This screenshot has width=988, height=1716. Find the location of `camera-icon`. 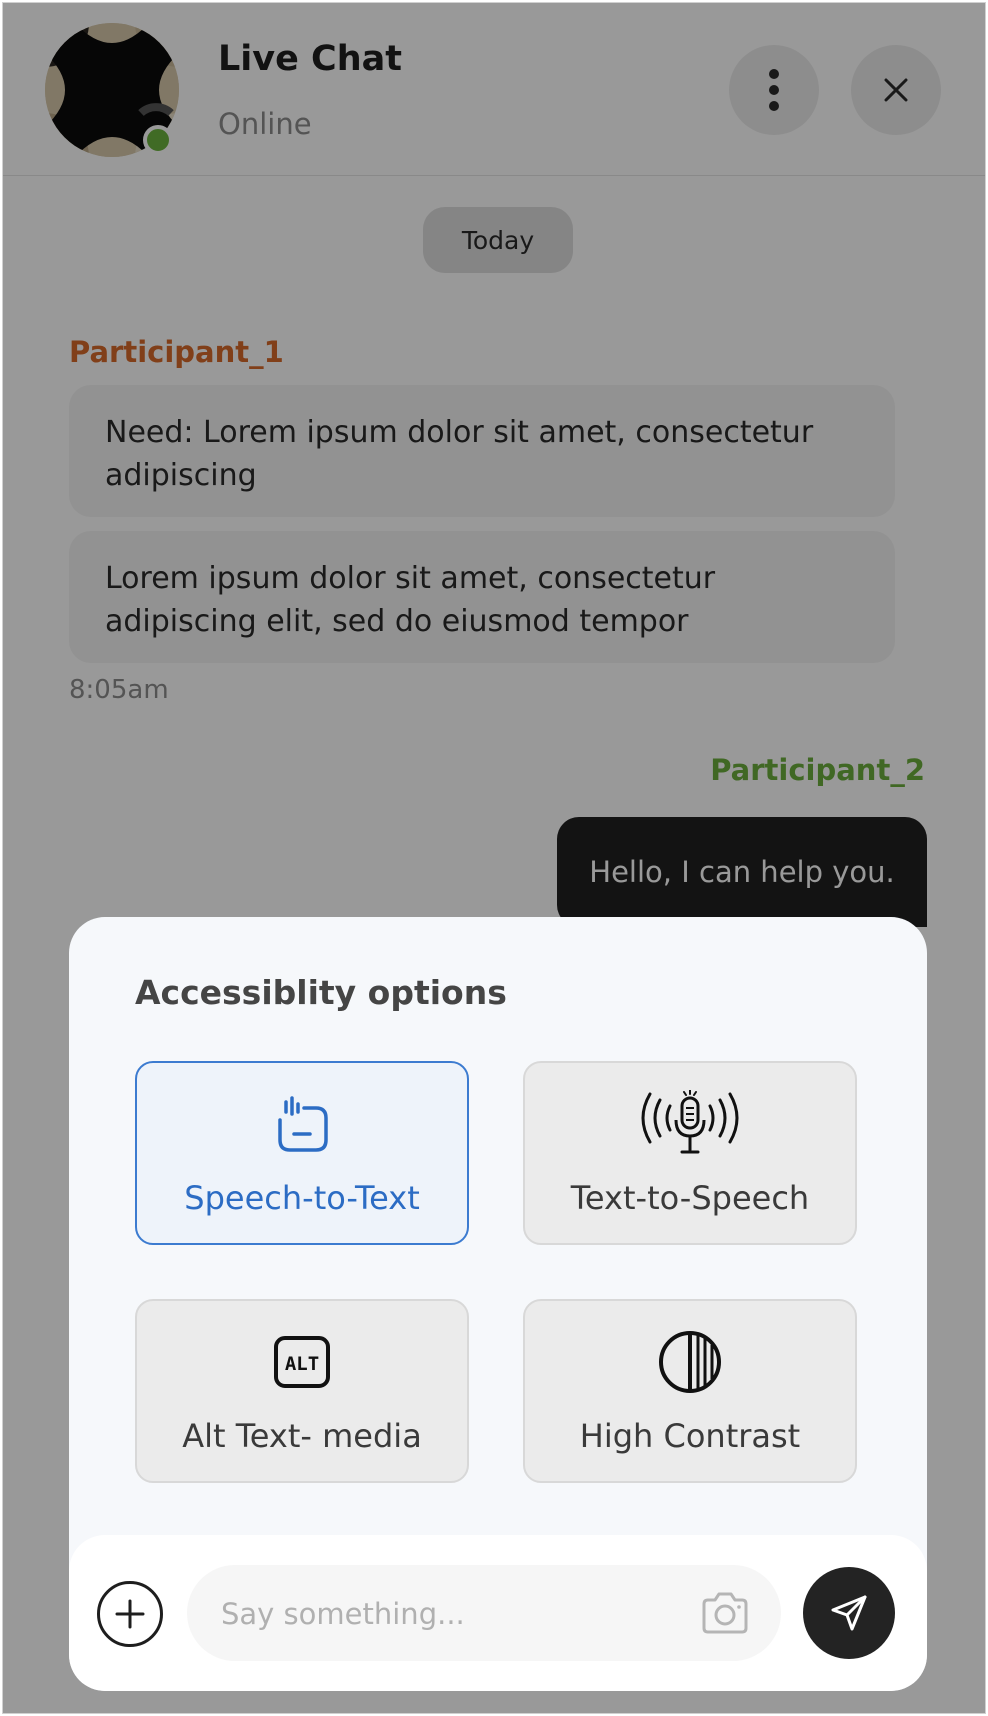

camera-icon is located at coordinates (725, 1613).